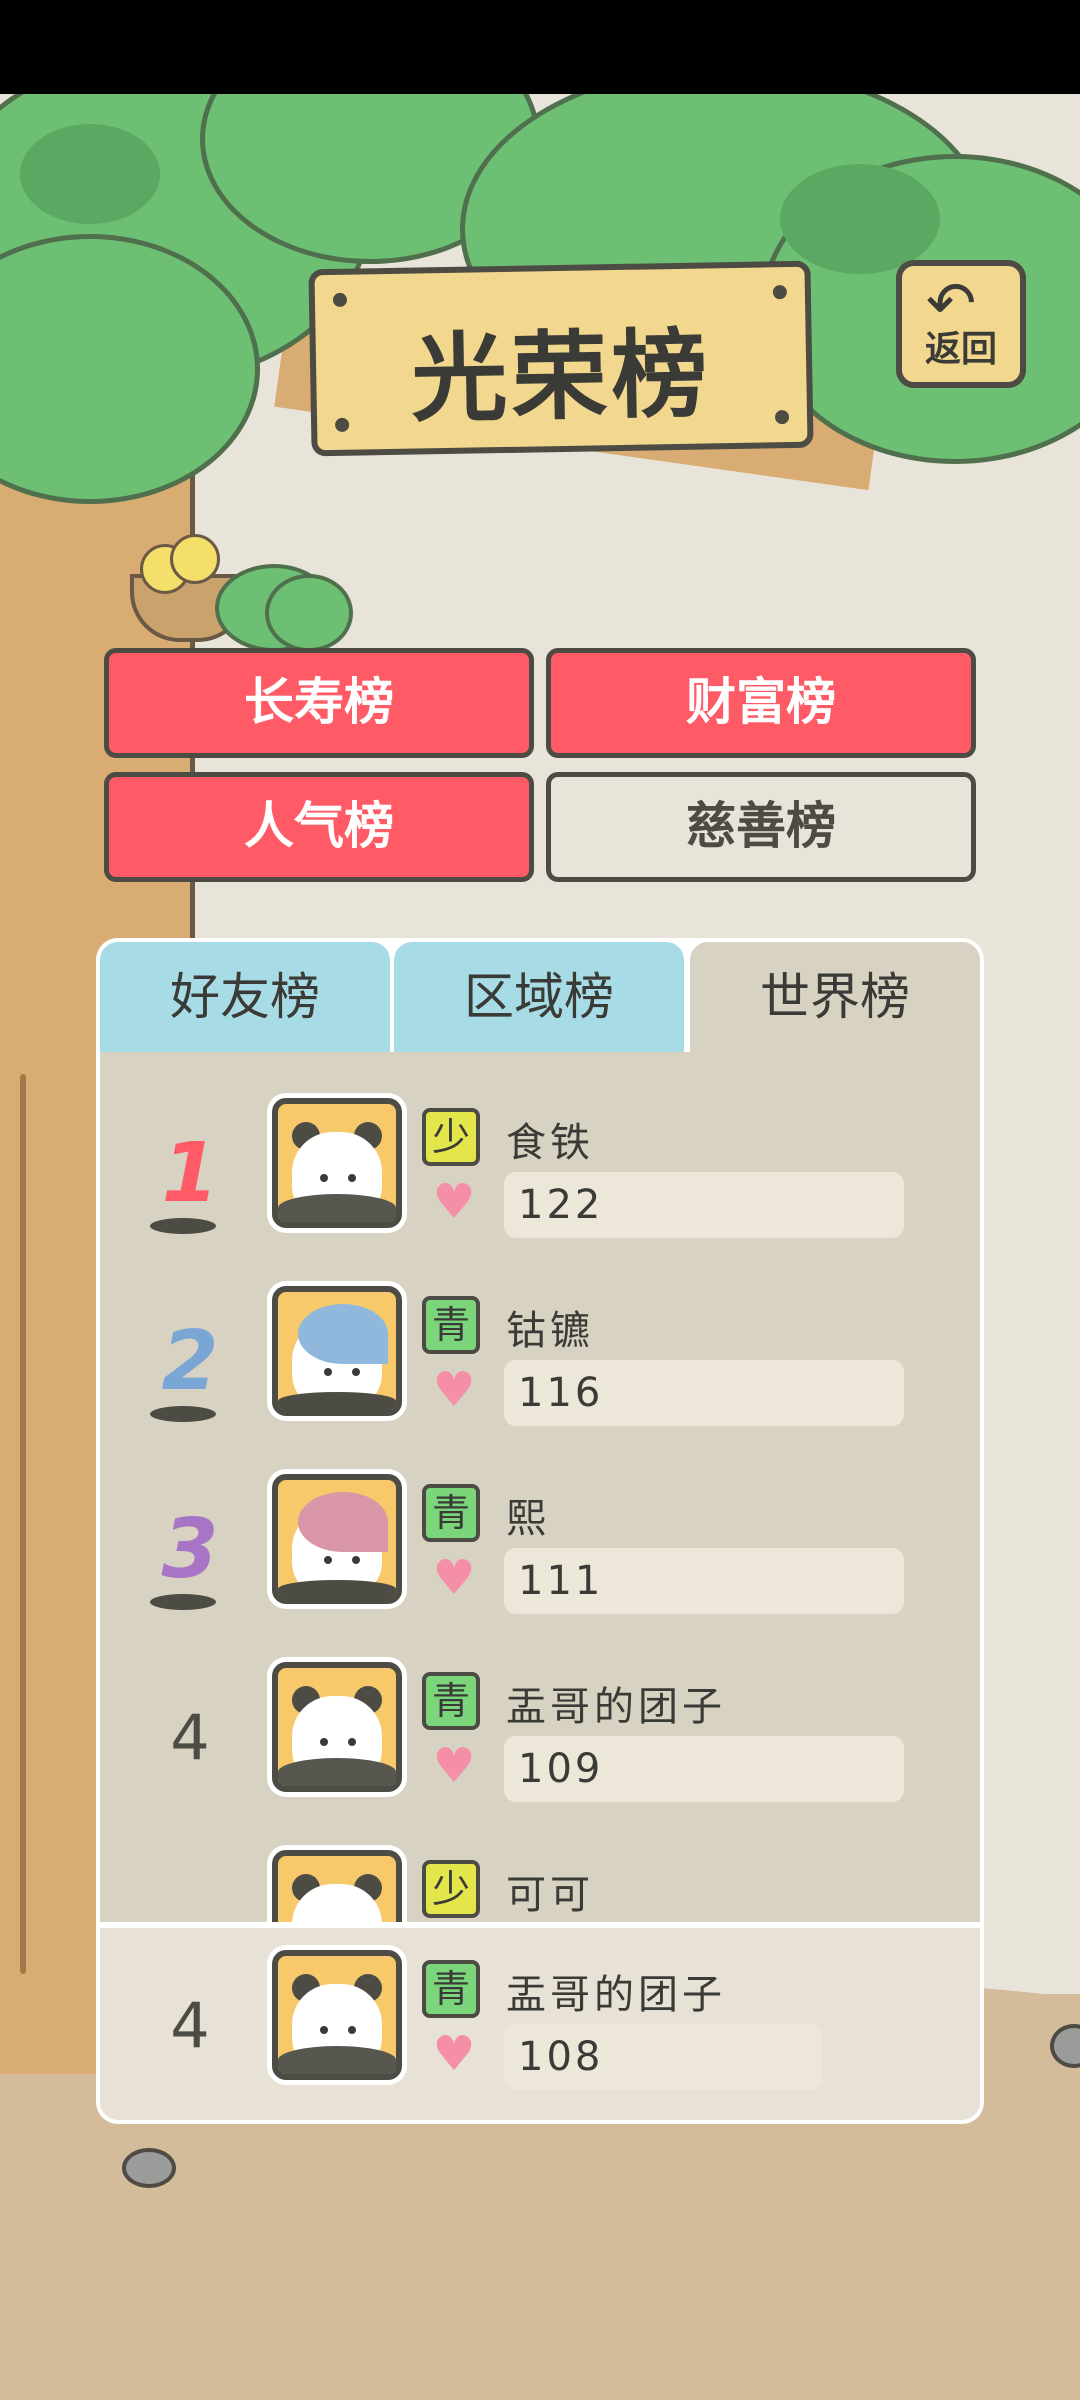 The height and width of the screenshot is (2400, 1080). I want to click on back-button: ↶ 返回, so click(961, 324).